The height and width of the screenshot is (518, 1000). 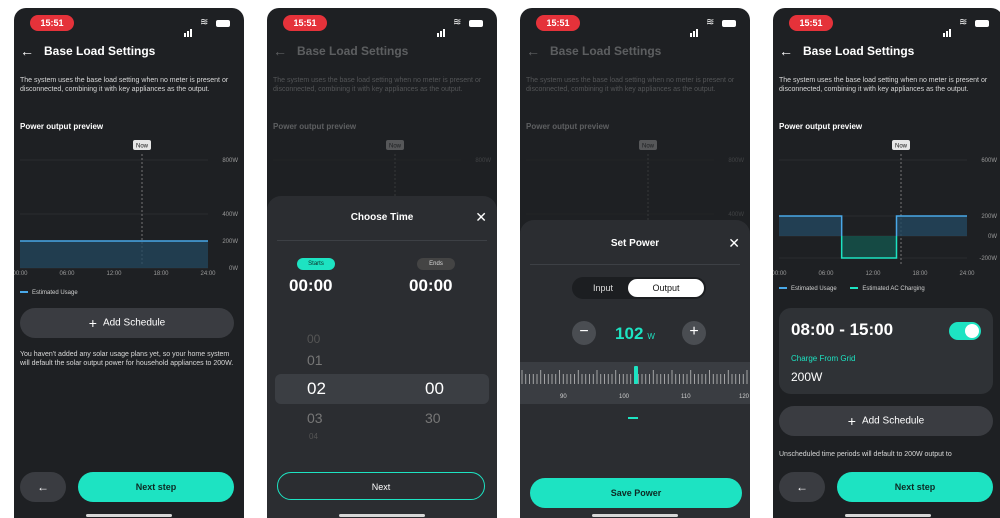 I want to click on y-tick-label: 800W, so click(x=736, y=161).